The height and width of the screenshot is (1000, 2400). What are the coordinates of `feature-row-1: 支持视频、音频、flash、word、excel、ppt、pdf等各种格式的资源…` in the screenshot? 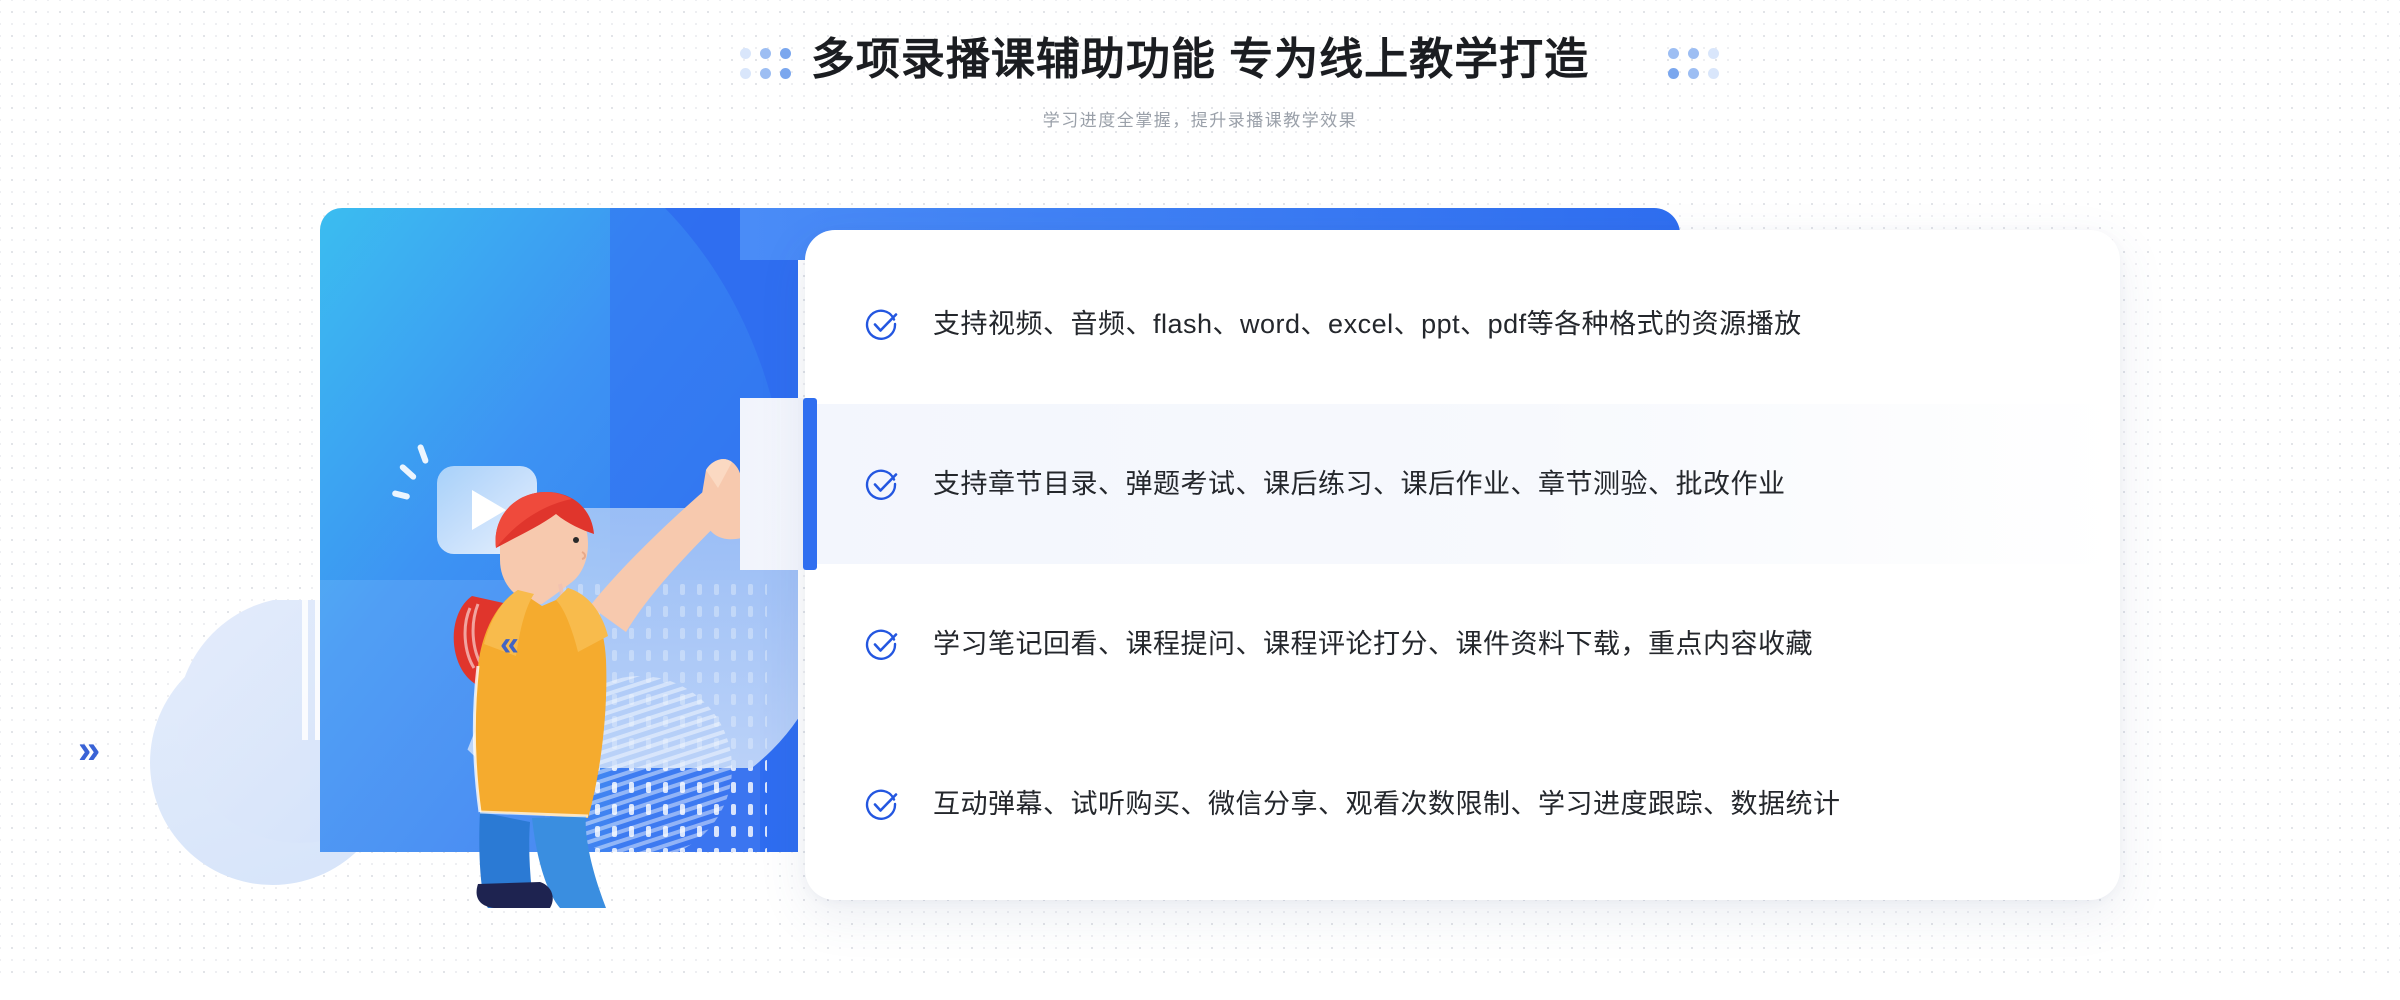 It's located at (1462, 324).